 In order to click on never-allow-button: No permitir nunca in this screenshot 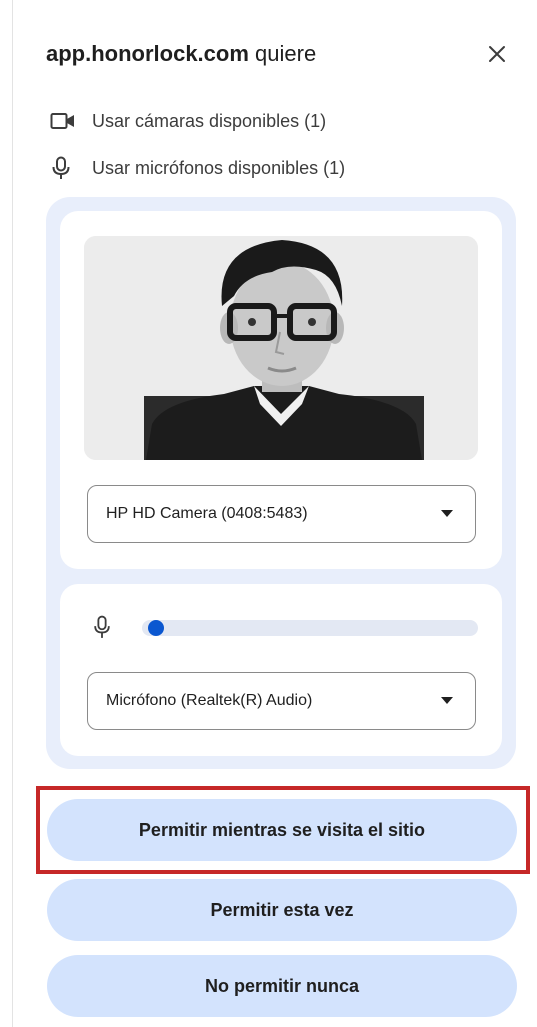, I will do `click(282, 986)`.